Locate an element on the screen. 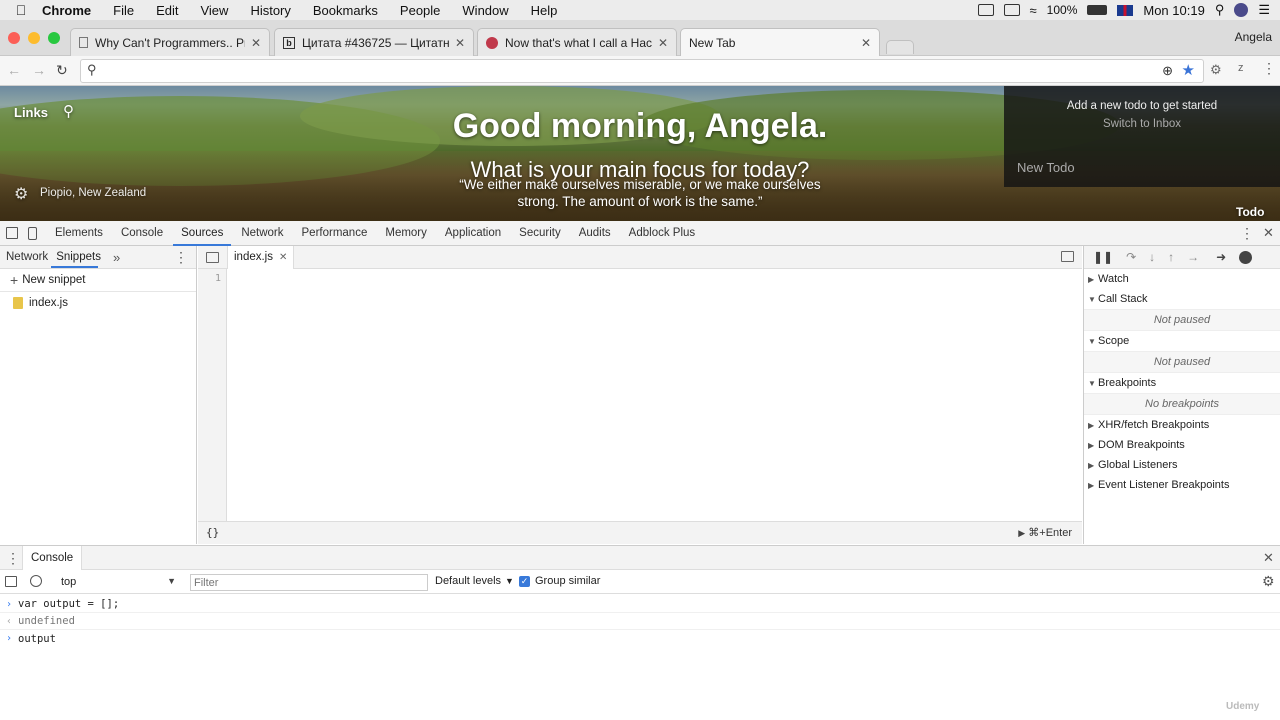  menu-edit: Edit is located at coordinates (167, 10).